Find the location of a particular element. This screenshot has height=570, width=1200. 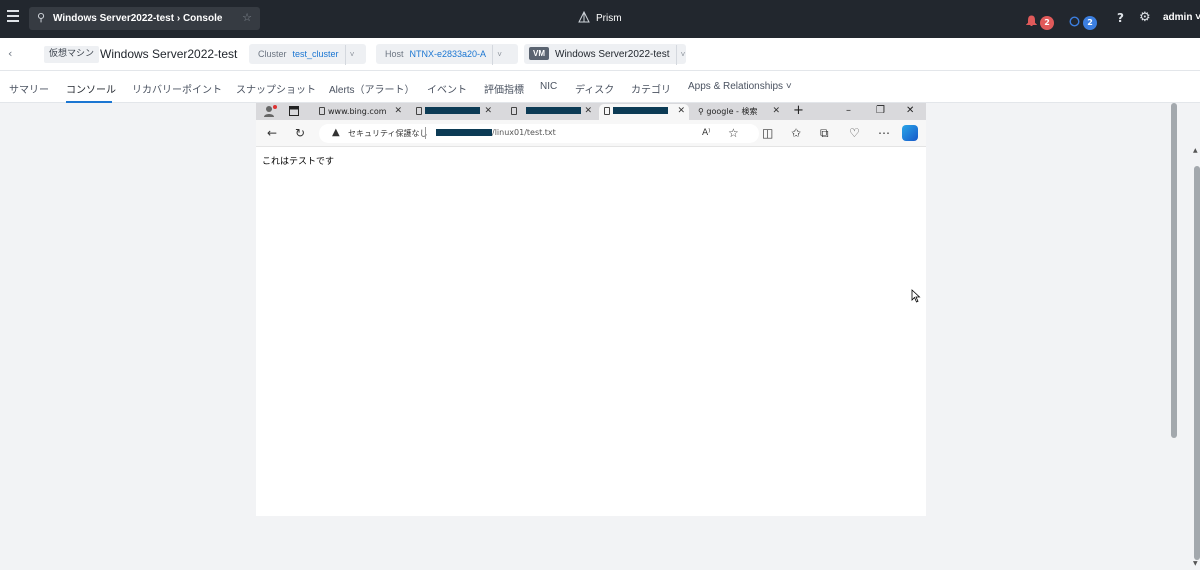

remote-tab-label: www.bing.com is located at coordinates (357, 111).